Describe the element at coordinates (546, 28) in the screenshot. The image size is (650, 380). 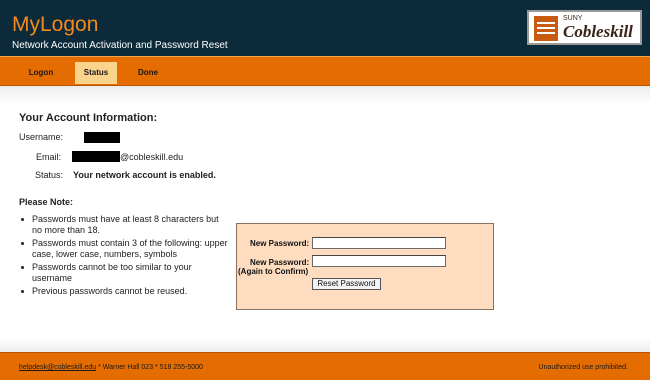
I see `building-icon` at that location.